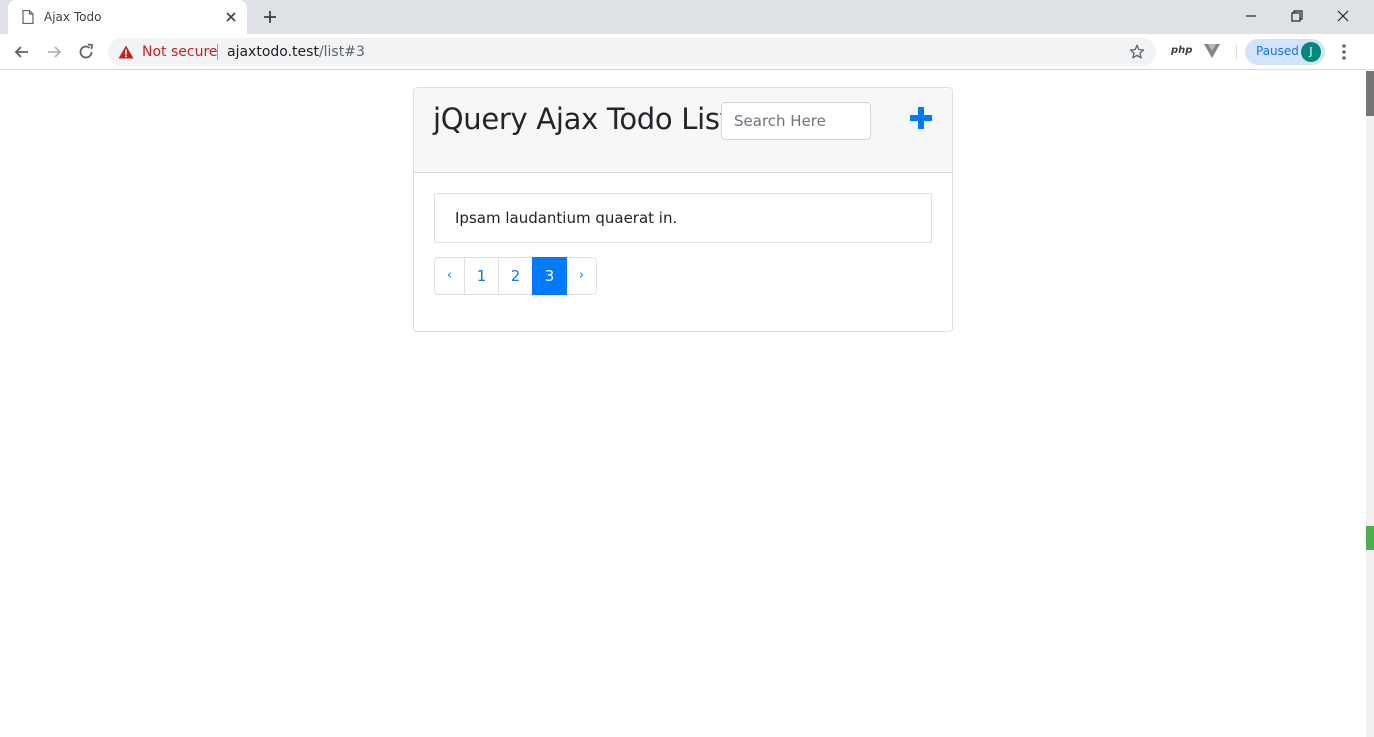  I want to click on forward-icon, so click(54, 52).